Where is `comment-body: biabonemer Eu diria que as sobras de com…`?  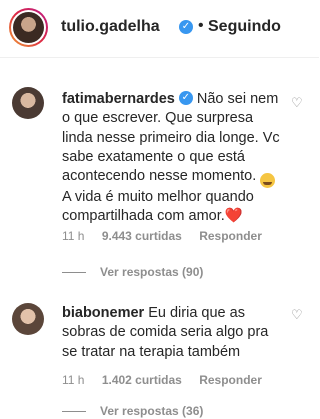 comment-body: biabonemer Eu diria que as sobras de com… is located at coordinates (173, 333).